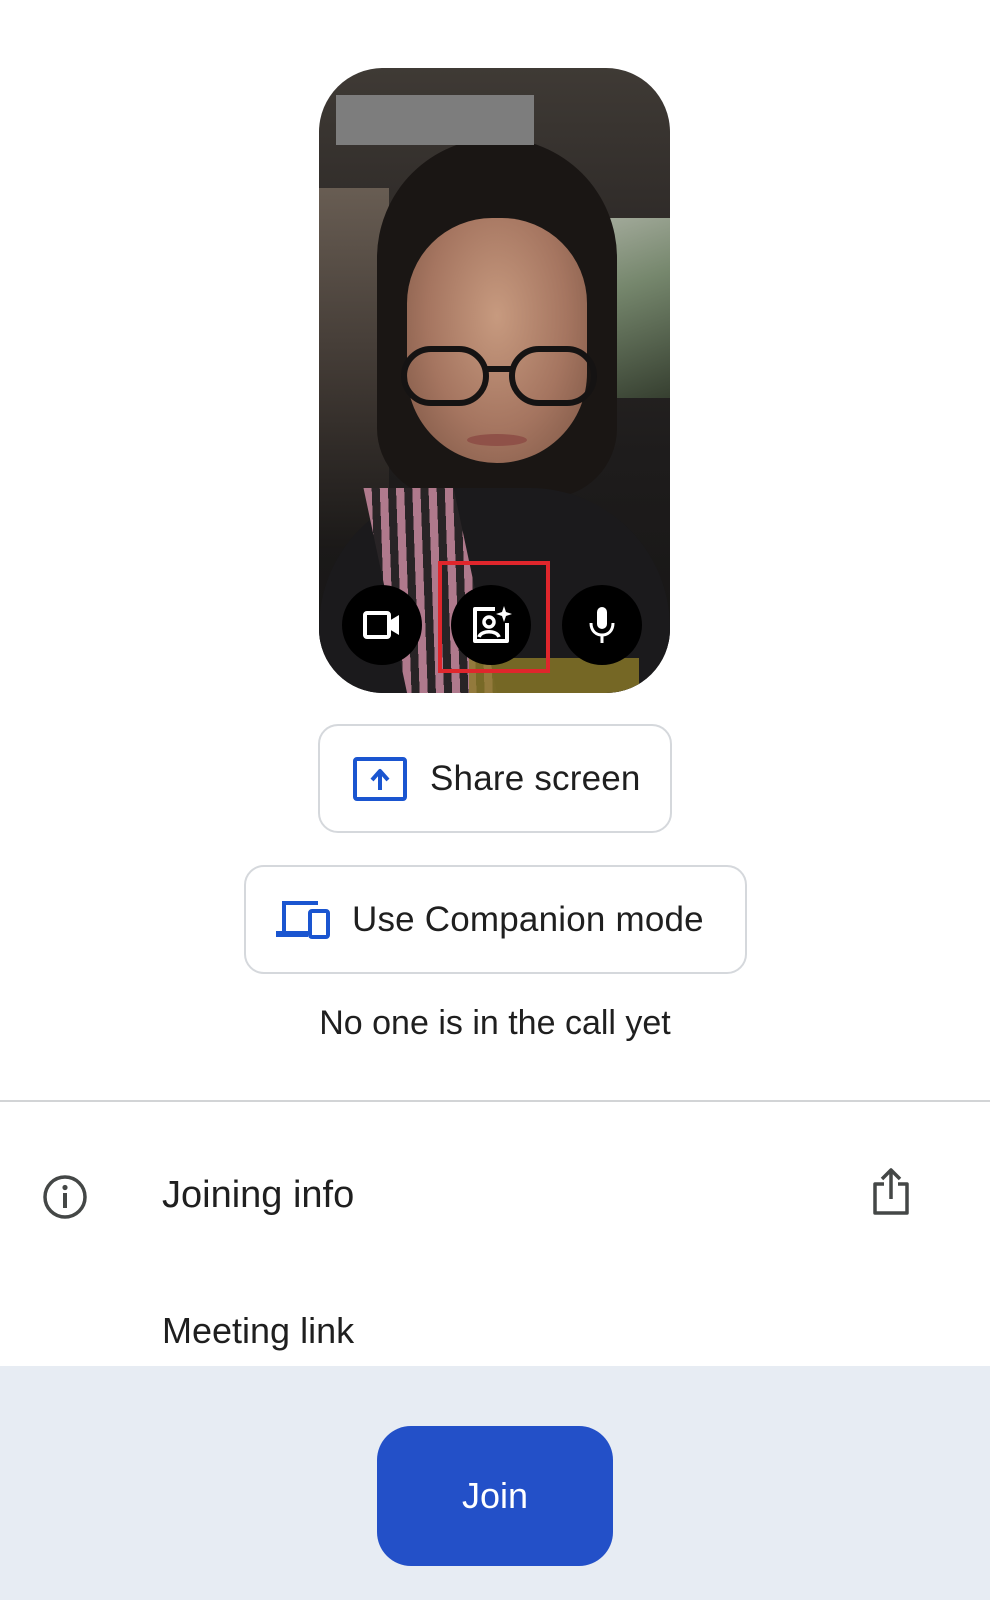  I want to click on call-status-text: No one is in the call yet, so click(495, 1023).